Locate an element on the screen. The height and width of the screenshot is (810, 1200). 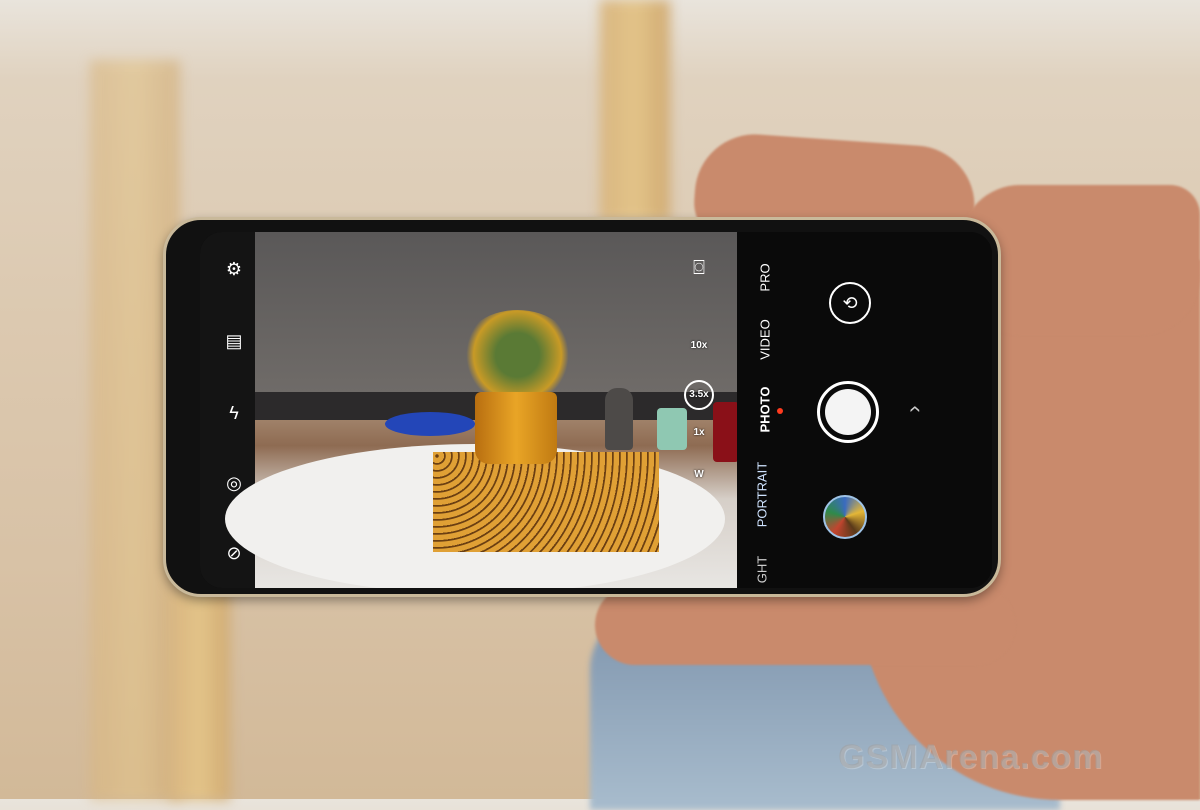
perforated-box is located at coordinates (546, 502).